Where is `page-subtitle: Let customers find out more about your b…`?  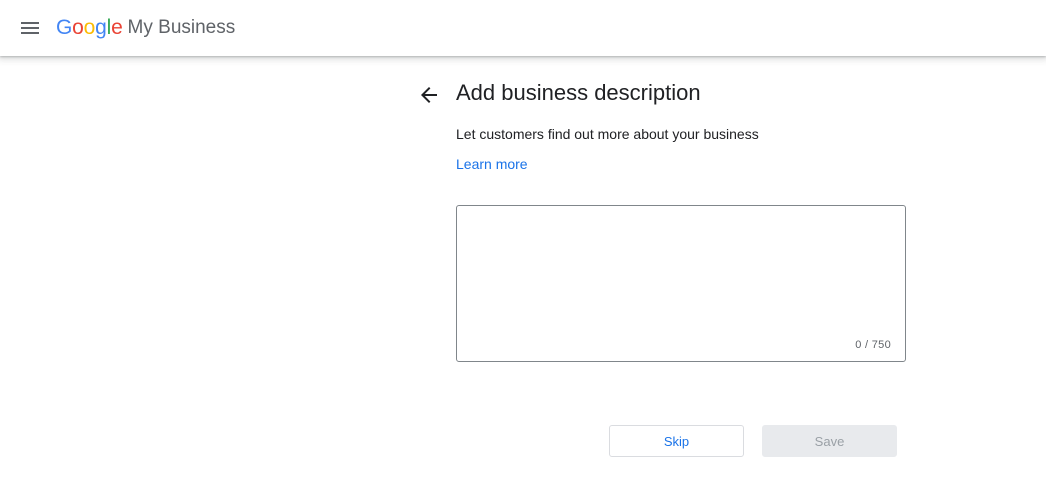
page-subtitle: Let customers find out more about your b… is located at coordinates (607, 134).